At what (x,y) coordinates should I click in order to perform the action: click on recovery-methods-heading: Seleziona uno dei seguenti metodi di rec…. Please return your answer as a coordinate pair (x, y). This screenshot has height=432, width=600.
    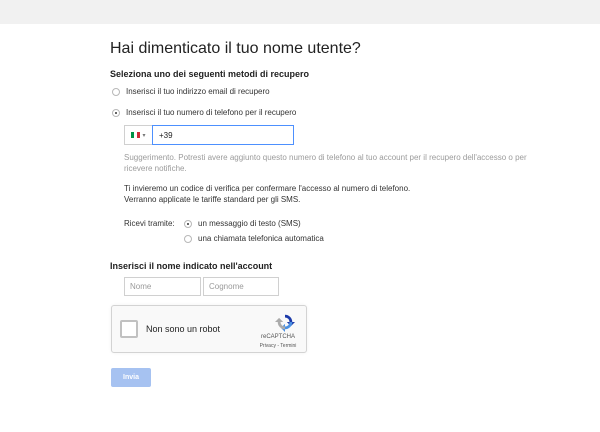
    Looking at the image, I should click on (210, 74).